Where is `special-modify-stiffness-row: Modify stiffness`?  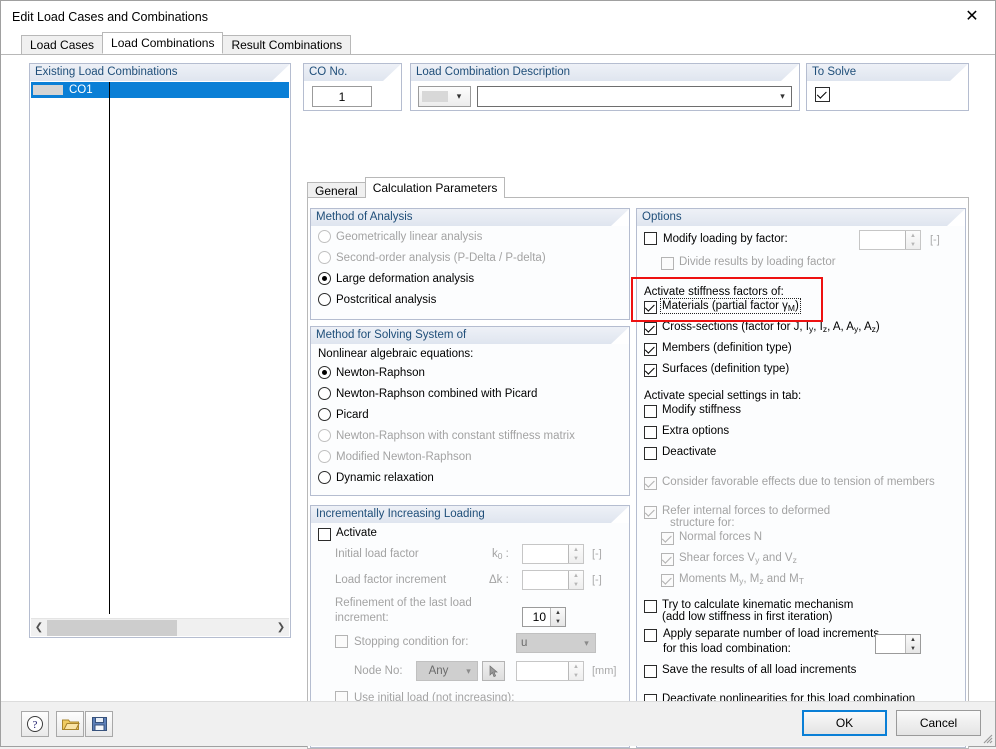 special-modify-stiffness-row: Modify stiffness is located at coordinates (801, 414).